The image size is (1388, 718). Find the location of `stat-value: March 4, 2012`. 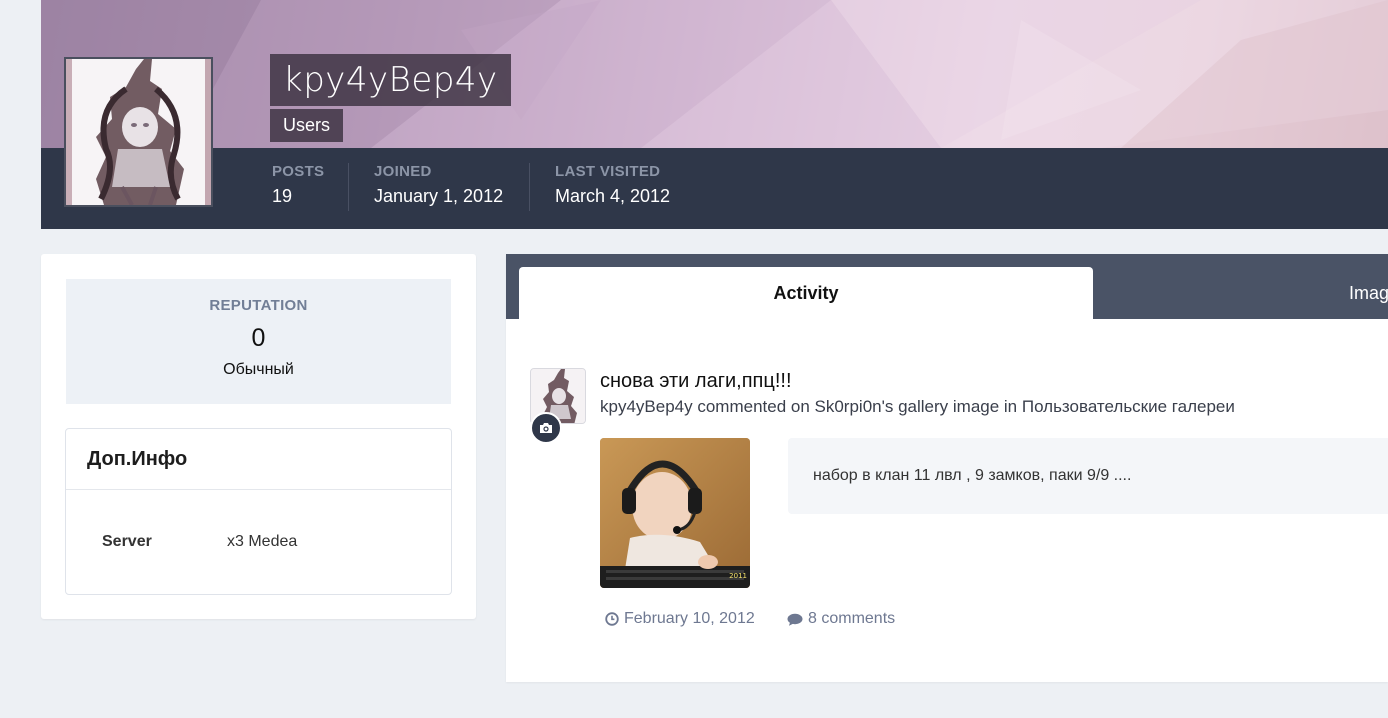

stat-value: March 4, 2012 is located at coordinates (613, 196).